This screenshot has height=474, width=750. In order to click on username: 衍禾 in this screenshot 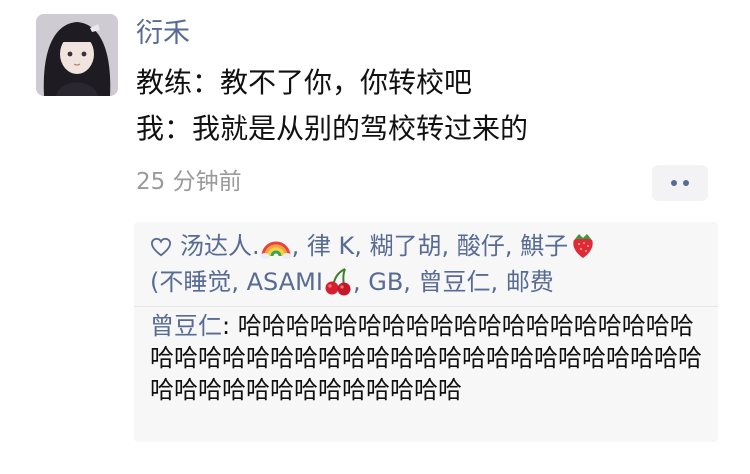, I will do `click(163, 34)`.